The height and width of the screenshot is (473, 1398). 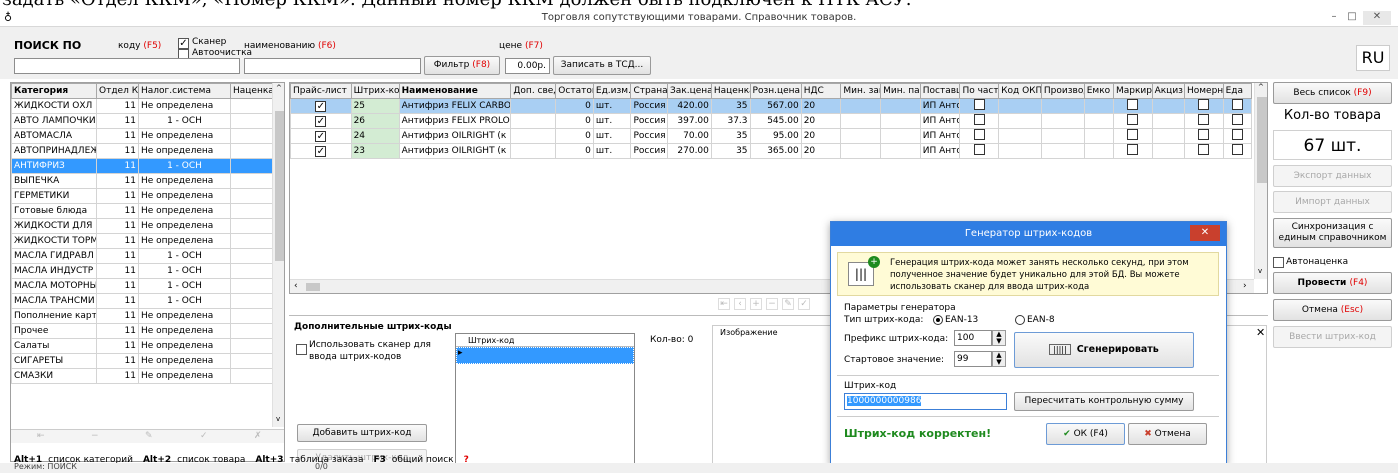 What do you see at coordinates (142, 361) in the screenshot?
I see `category-row: СИГАРЕТЫ 11 Не определена` at bounding box center [142, 361].